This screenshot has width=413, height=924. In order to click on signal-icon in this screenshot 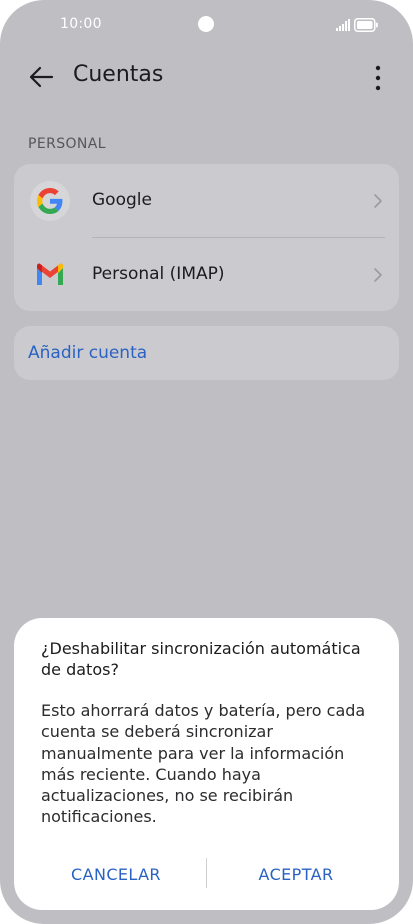, I will do `click(343, 25)`.